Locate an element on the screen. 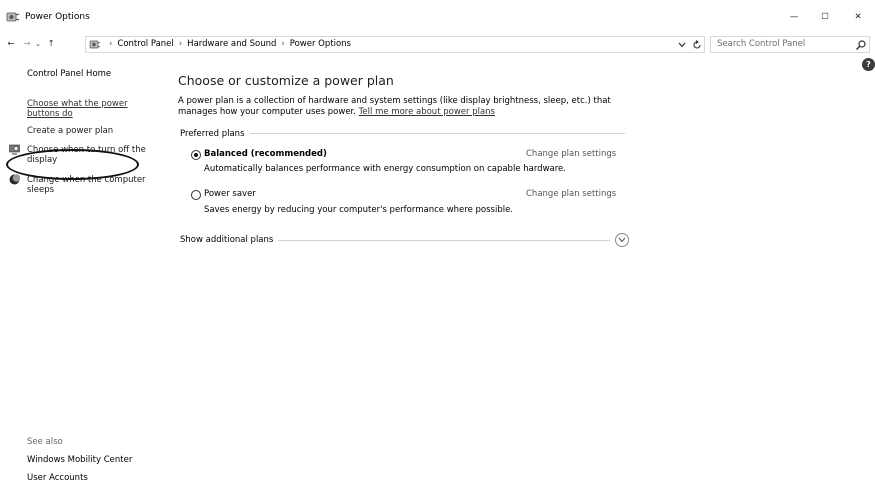 Image resolution: width=875 pixels, height=496 pixels. sidebar-item-computer-sleeps: Change when the computer sleeps is located at coordinates (86, 185).